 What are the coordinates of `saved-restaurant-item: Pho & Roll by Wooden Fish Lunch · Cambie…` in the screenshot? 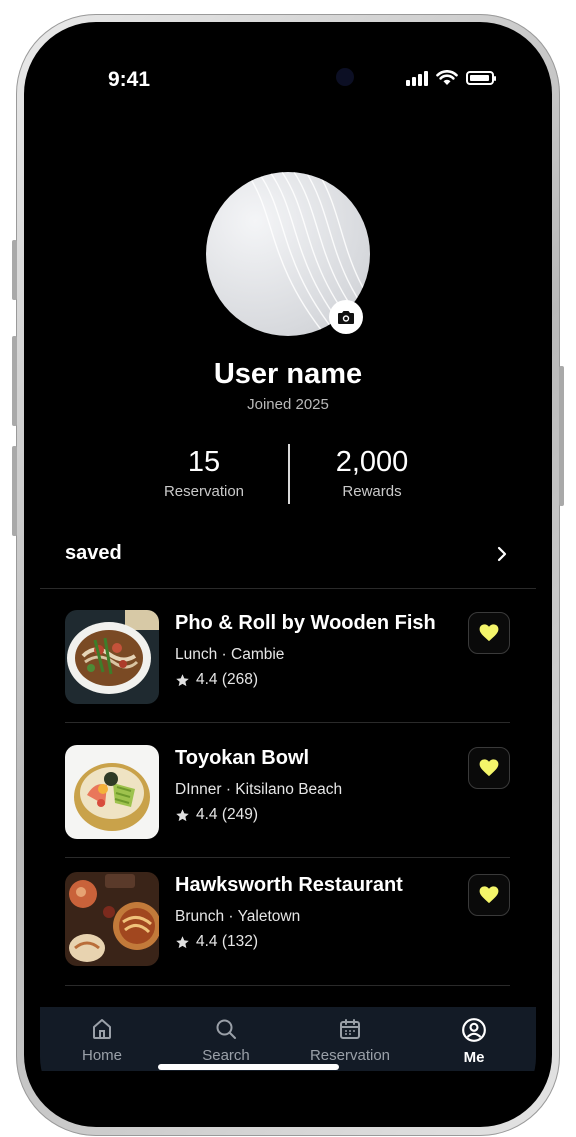 It's located at (287, 657).